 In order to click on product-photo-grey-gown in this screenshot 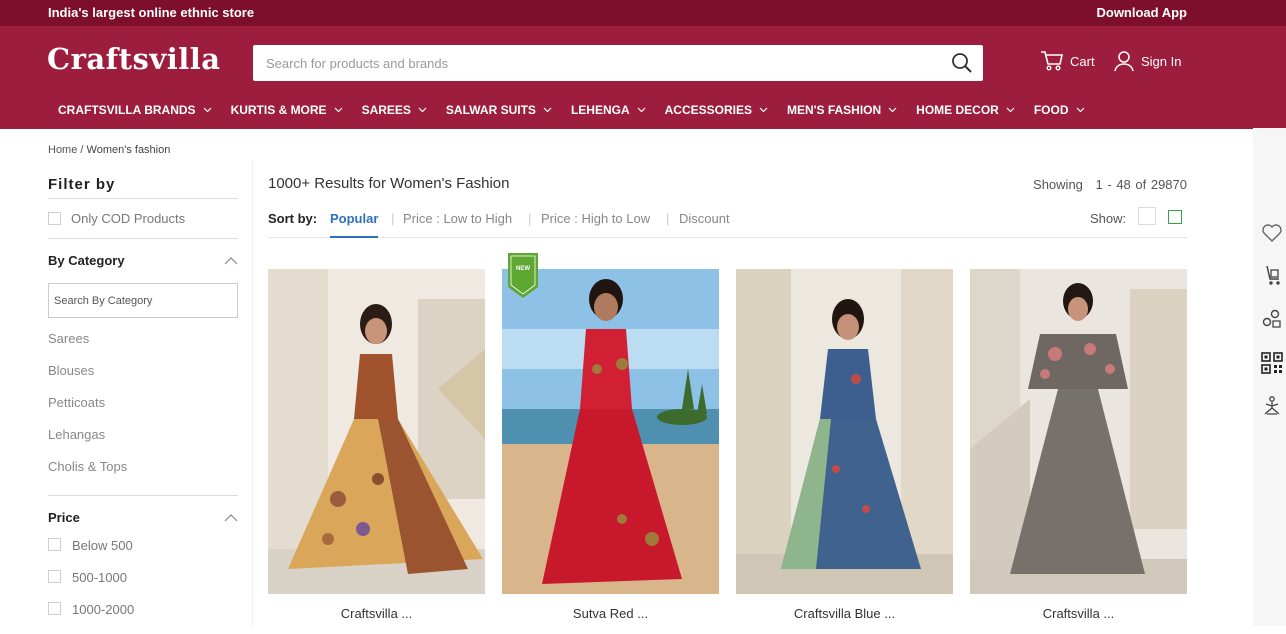, I will do `click(1078, 431)`.